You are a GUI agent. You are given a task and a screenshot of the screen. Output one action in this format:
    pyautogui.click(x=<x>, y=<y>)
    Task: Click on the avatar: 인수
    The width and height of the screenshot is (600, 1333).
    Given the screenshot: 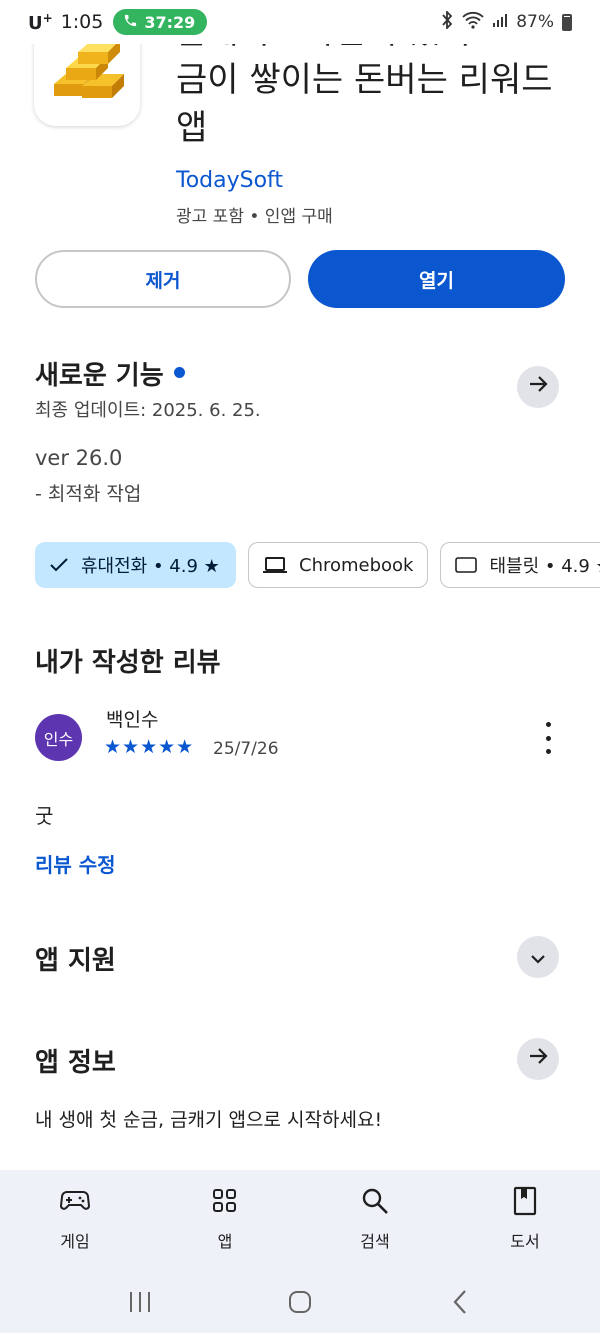 What is the action you would take?
    pyautogui.click(x=58, y=737)
    